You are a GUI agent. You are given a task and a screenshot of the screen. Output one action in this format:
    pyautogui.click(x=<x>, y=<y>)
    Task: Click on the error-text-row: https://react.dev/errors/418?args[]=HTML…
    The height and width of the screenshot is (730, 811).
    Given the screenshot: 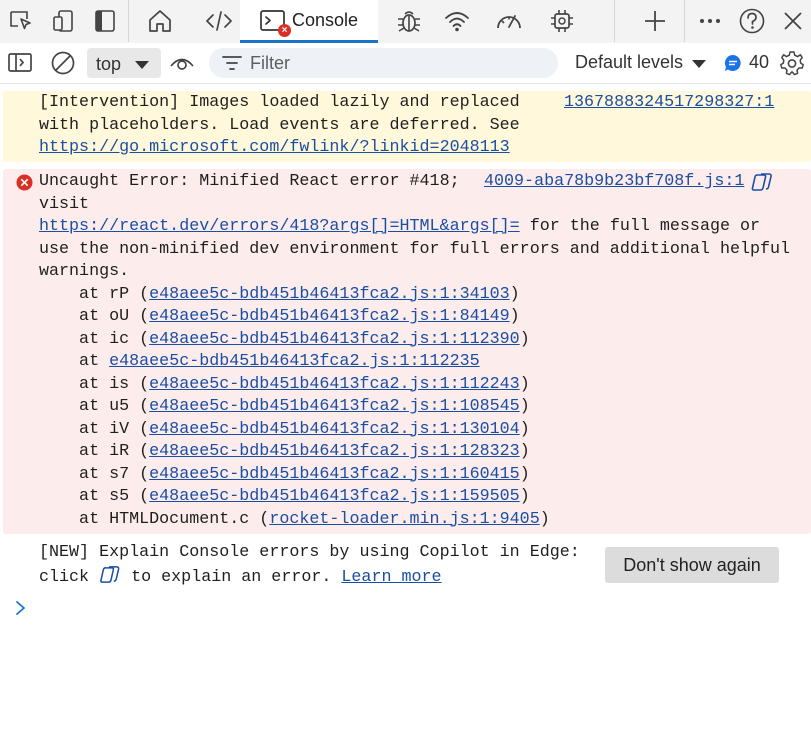 What is the action you would take?
    pyautogui.click(x=399, y=227)
    